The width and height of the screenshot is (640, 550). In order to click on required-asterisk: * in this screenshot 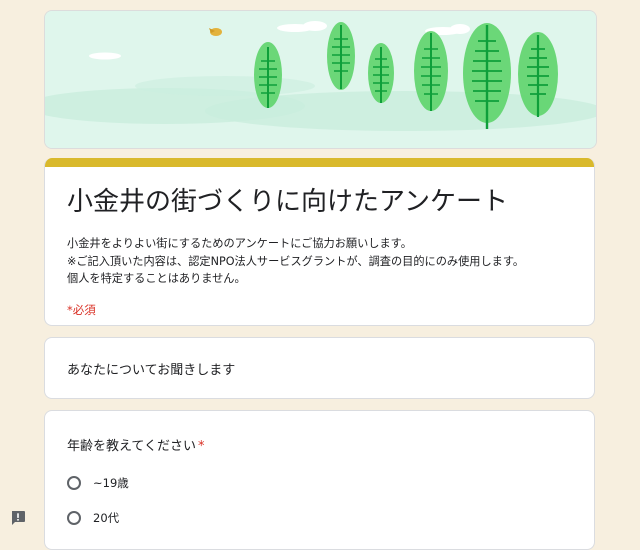, I will do `click(201, 446)`.